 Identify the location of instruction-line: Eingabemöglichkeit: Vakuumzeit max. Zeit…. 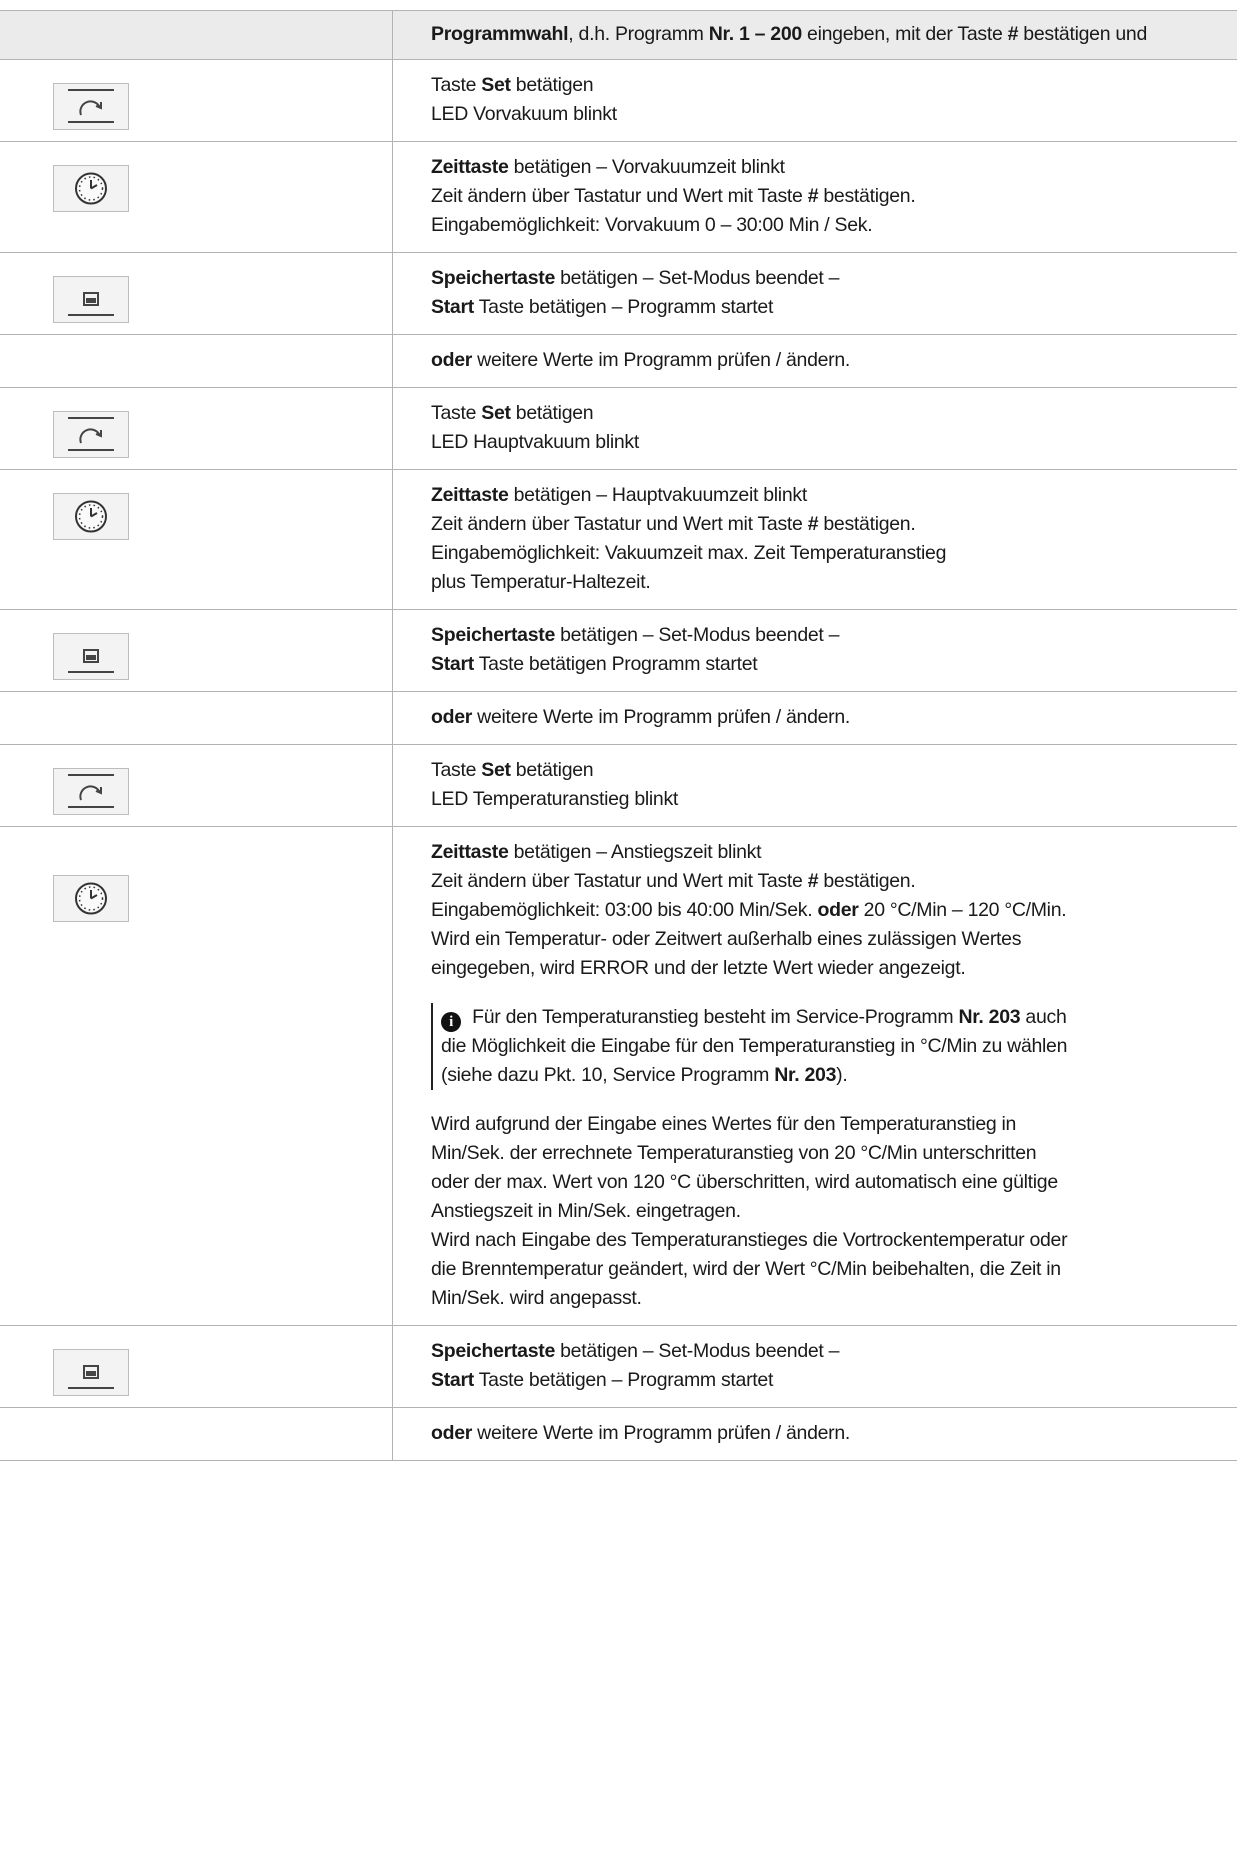
(689, 553).